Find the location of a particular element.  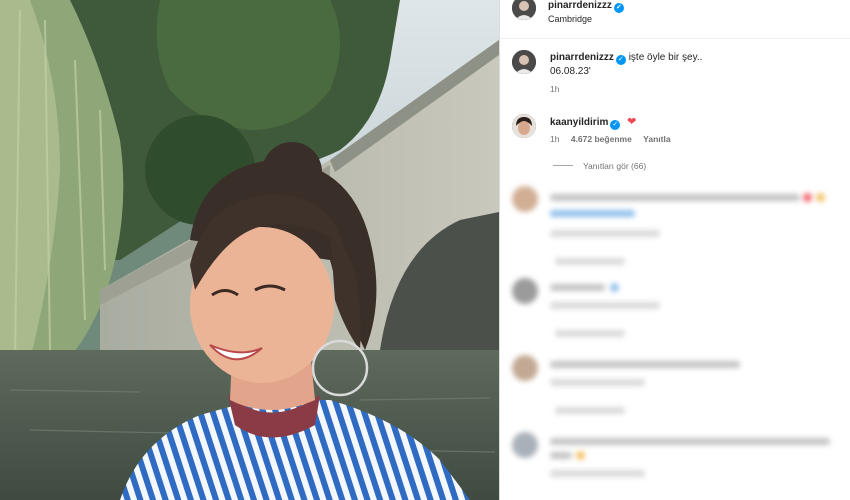

commenter-username: kaanyildirim is located at coordinates (579, 122).